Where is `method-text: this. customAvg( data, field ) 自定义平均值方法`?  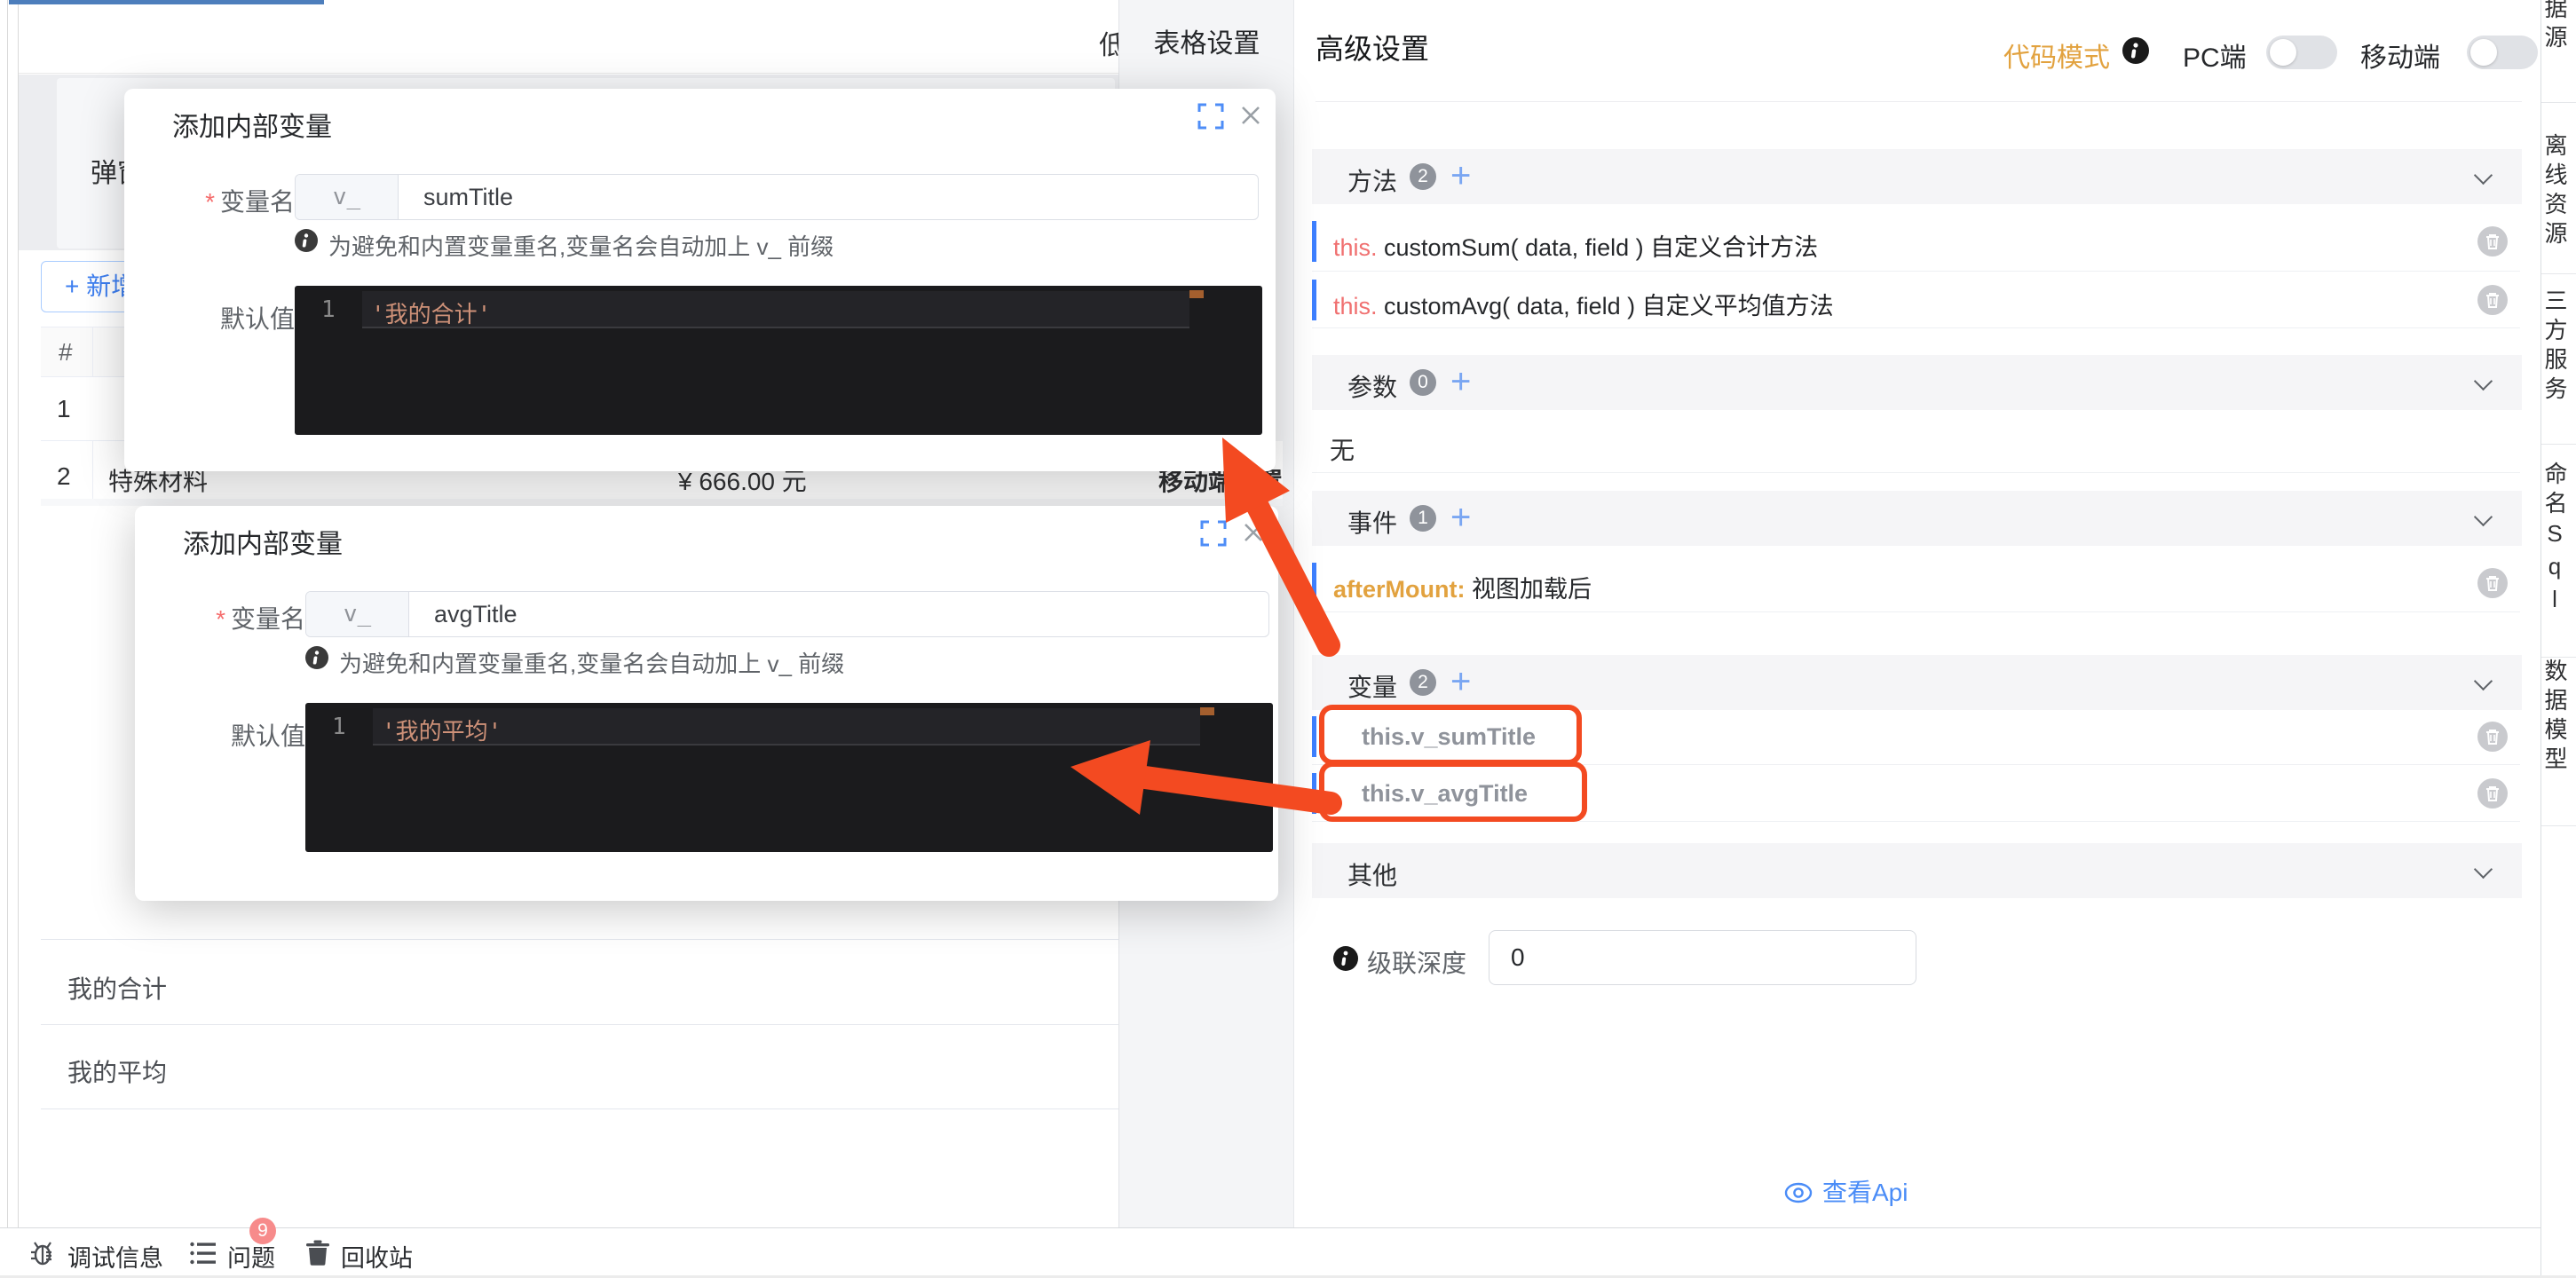 method-text: this. customAvg( data, field ) 自定义平均值方法 is located at coordinates (1583, 304).